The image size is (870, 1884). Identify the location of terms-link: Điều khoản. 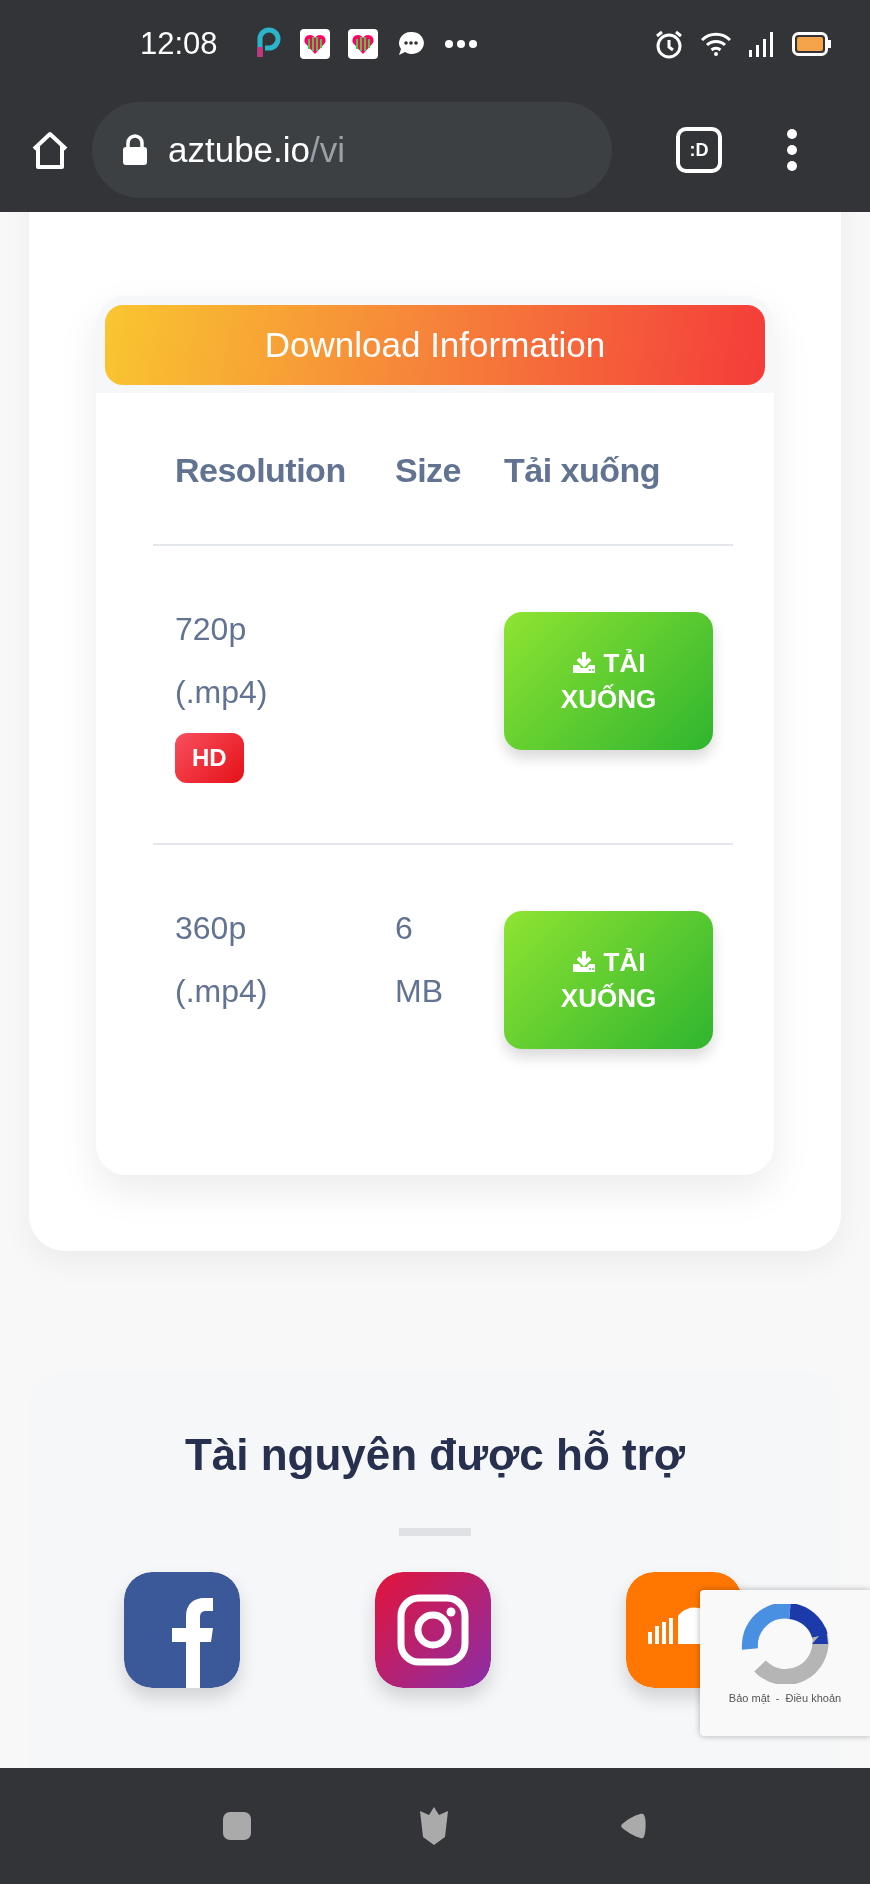
(813, 1698).